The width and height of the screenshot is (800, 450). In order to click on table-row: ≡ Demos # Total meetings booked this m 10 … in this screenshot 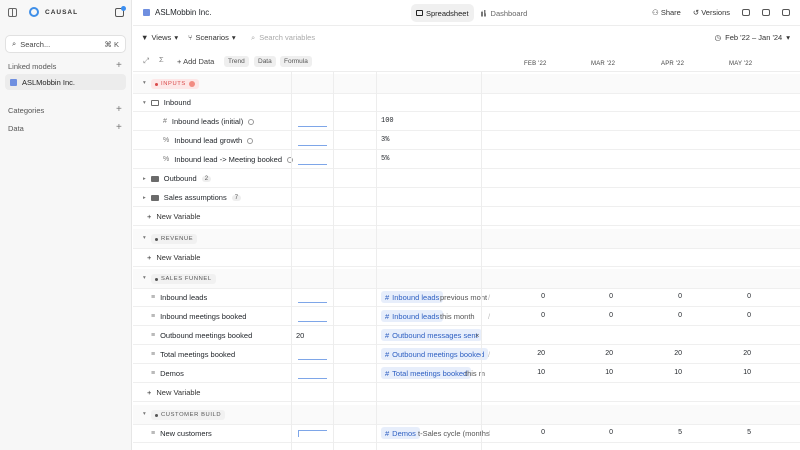, I will do `click(466, 373)`.